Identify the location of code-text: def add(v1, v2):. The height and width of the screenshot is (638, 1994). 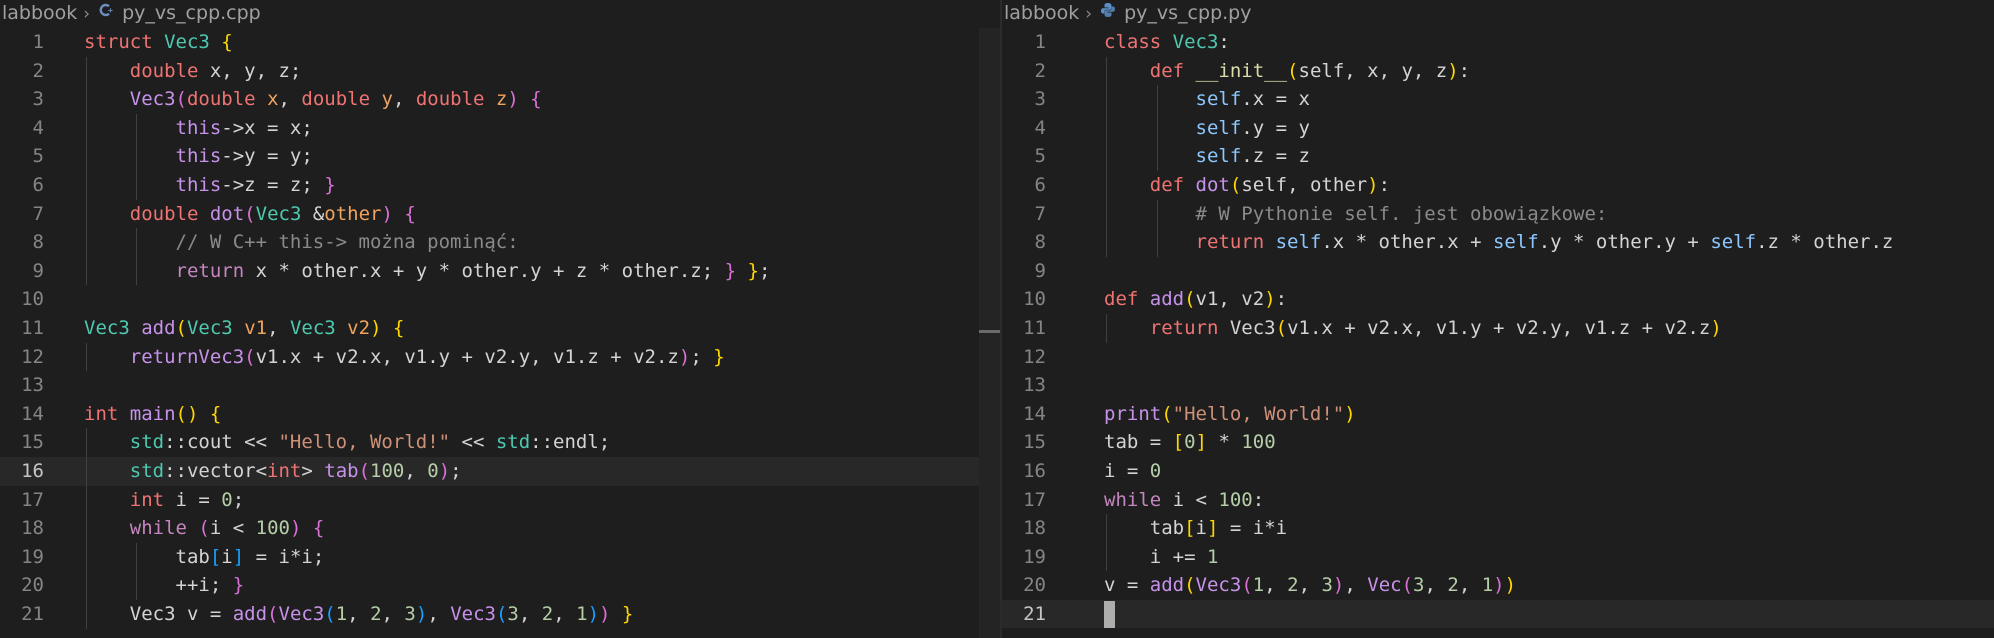
(1195, 299).